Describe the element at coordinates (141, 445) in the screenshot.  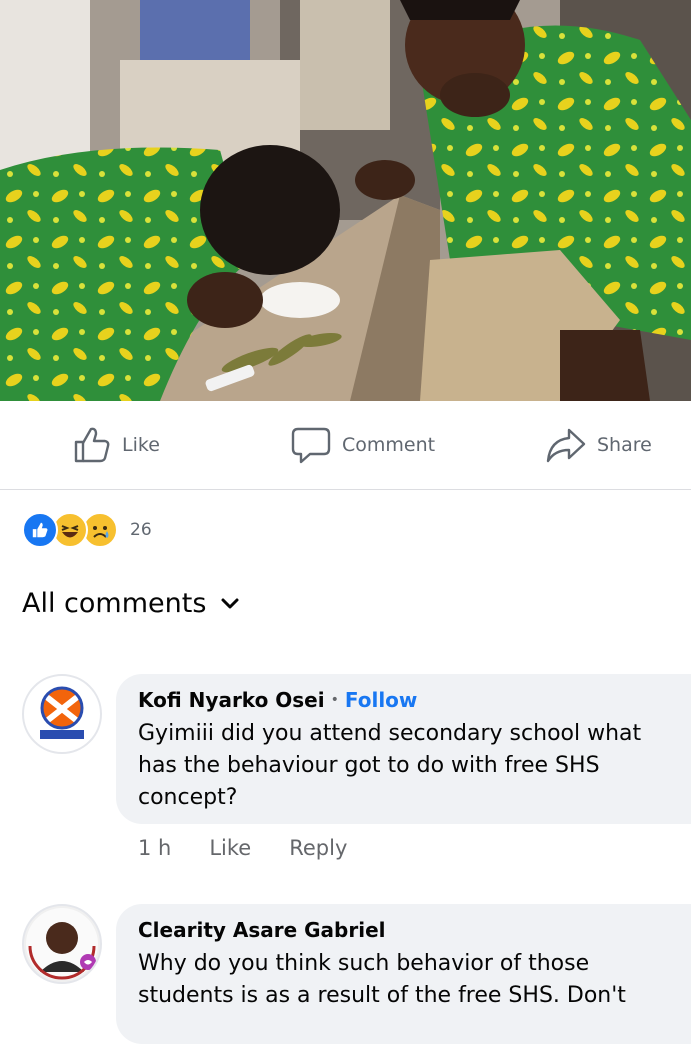
I see `like-label: Like` at that location.